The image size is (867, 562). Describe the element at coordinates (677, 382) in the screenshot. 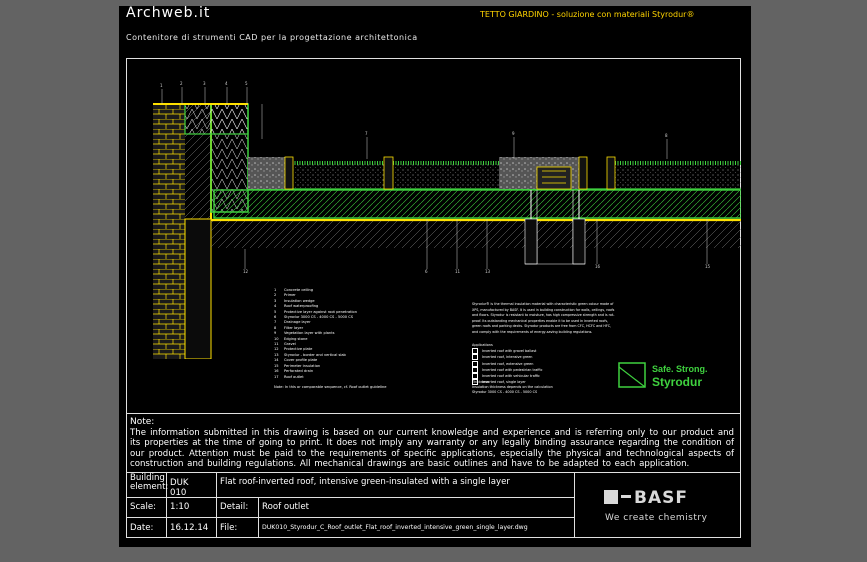

I see `styrodur-name: Styrodur` at that location.